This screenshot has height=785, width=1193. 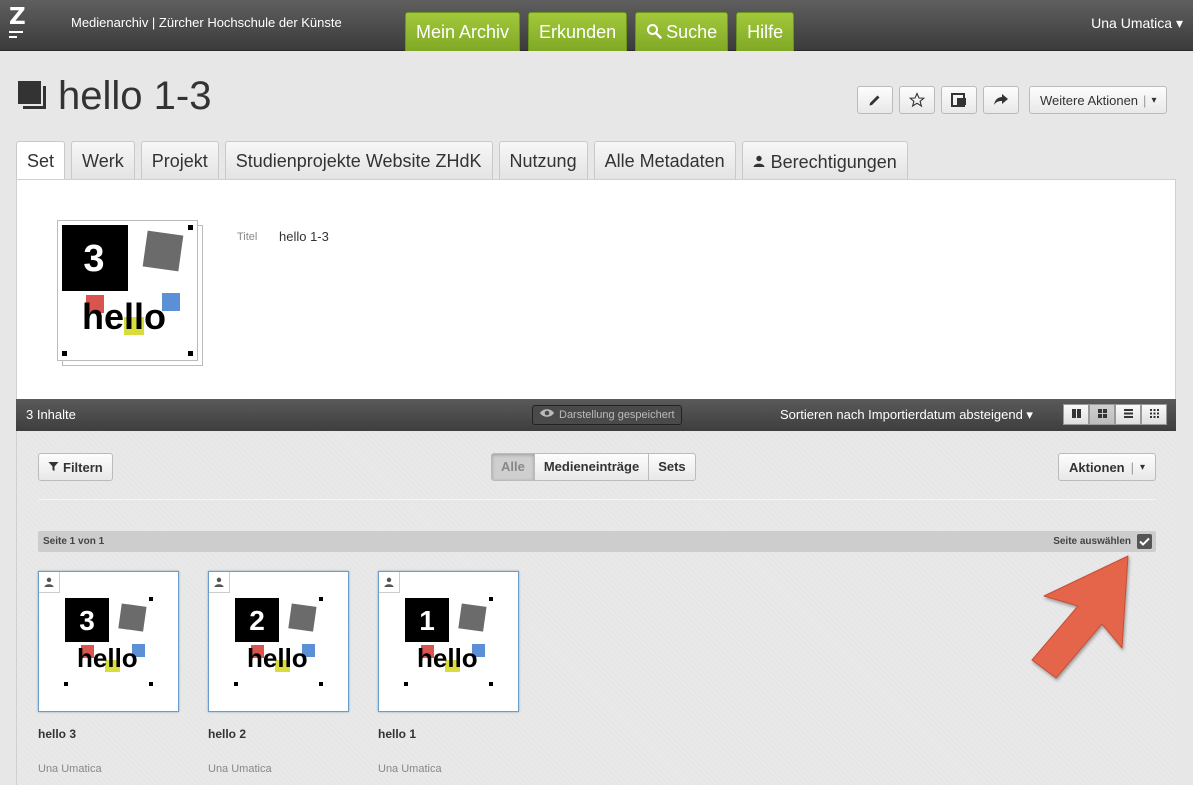 I want to click on tab-label: Studienprojekte Website ZHdK, so click(x=358, y=161).